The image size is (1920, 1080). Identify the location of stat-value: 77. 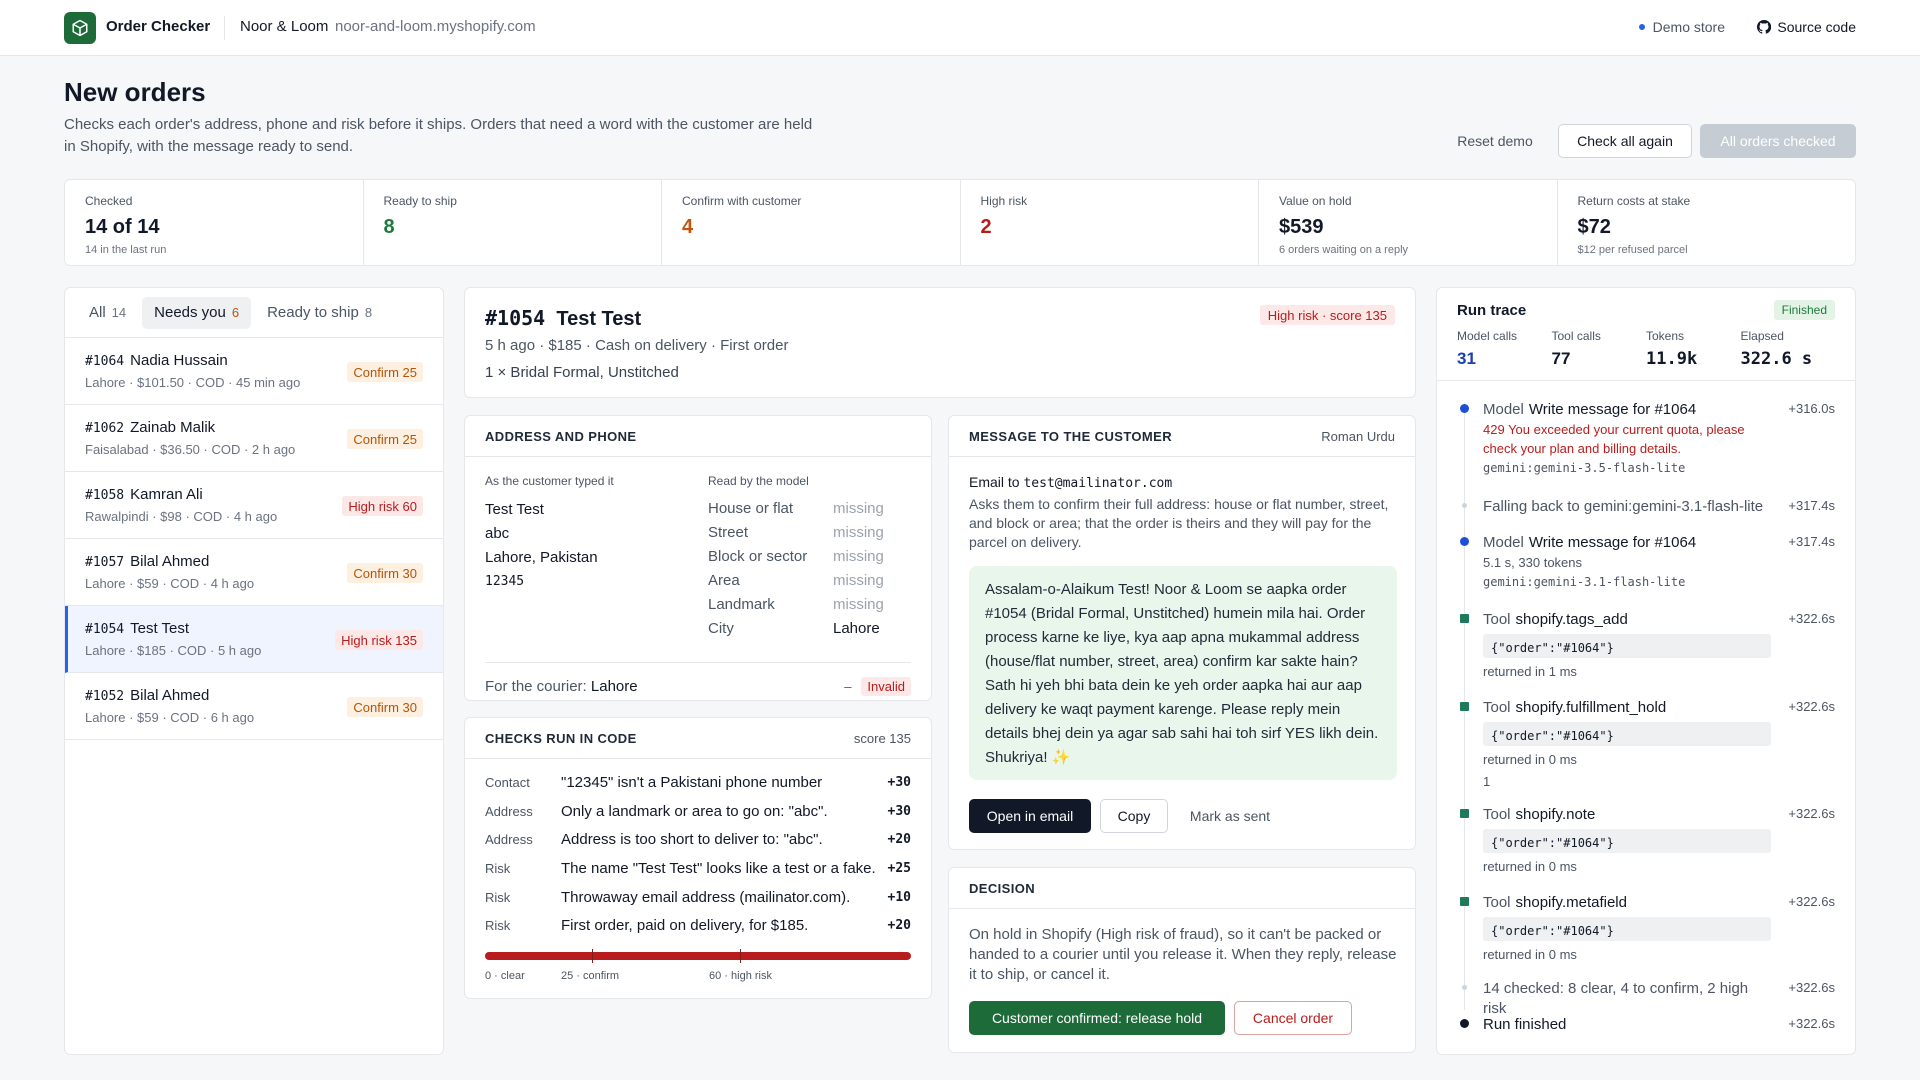
(1561, 358).